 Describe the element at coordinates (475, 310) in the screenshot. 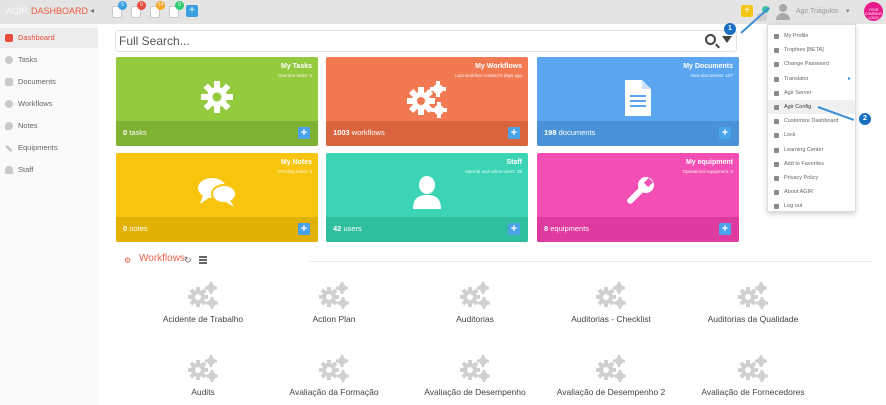

I see `workflow-item: Auditorias` at that location.